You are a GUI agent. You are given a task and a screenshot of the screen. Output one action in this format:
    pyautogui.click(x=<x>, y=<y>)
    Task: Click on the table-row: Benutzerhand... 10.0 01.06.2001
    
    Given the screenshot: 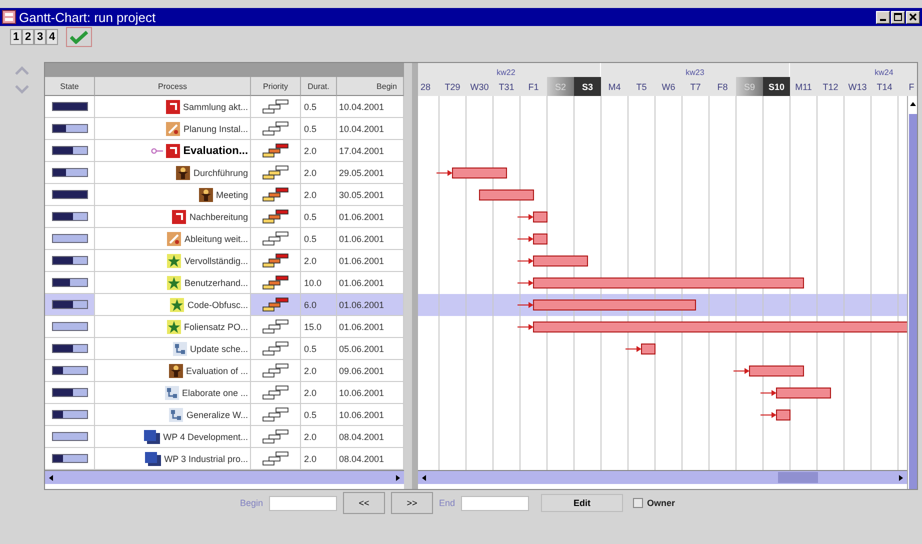 What is the action you would take?
    pyautogui.click(x=224, y=283)
    